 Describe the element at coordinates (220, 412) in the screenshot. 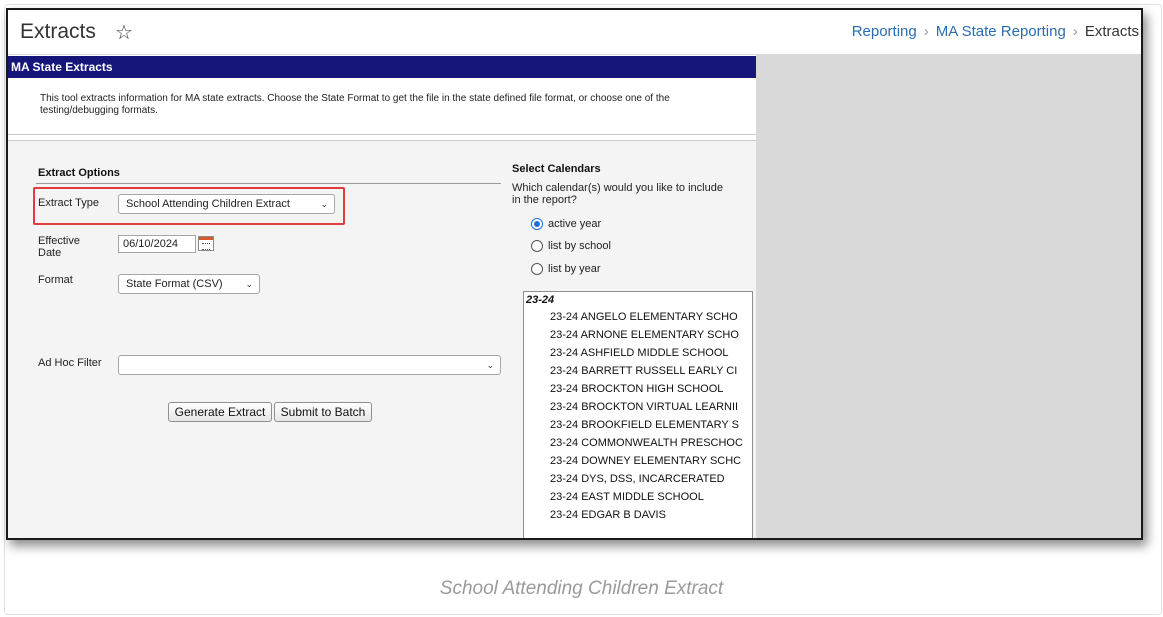

I see `generate-extract-button: Generate Extract` at that location.